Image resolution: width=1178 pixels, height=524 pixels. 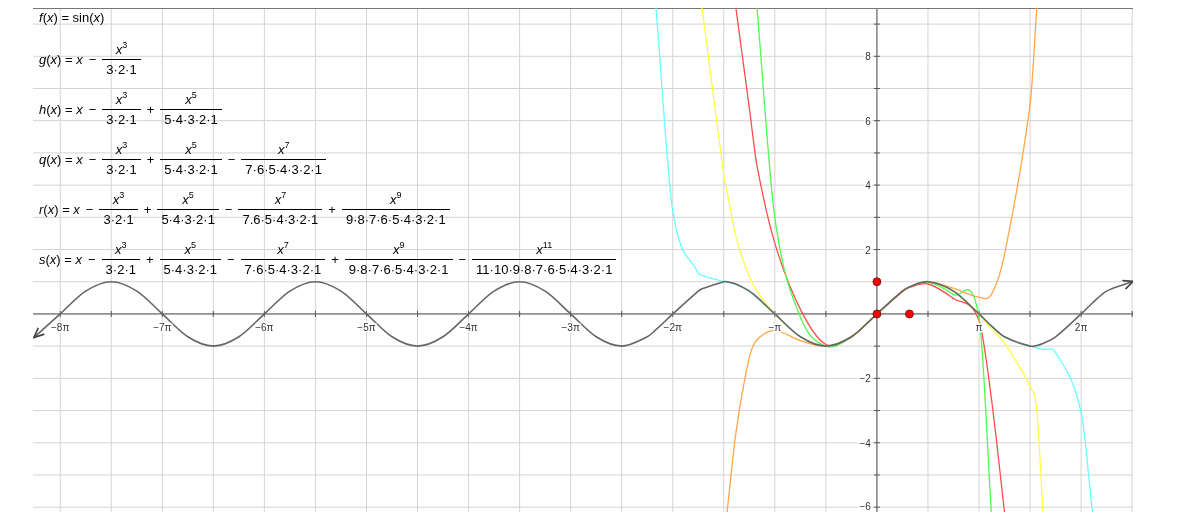 What do you see at coordinates (280, 219) in the screenshot?
I see `denominator: 7.6·5·4·3·2·1` at bounding box center [280, 219].